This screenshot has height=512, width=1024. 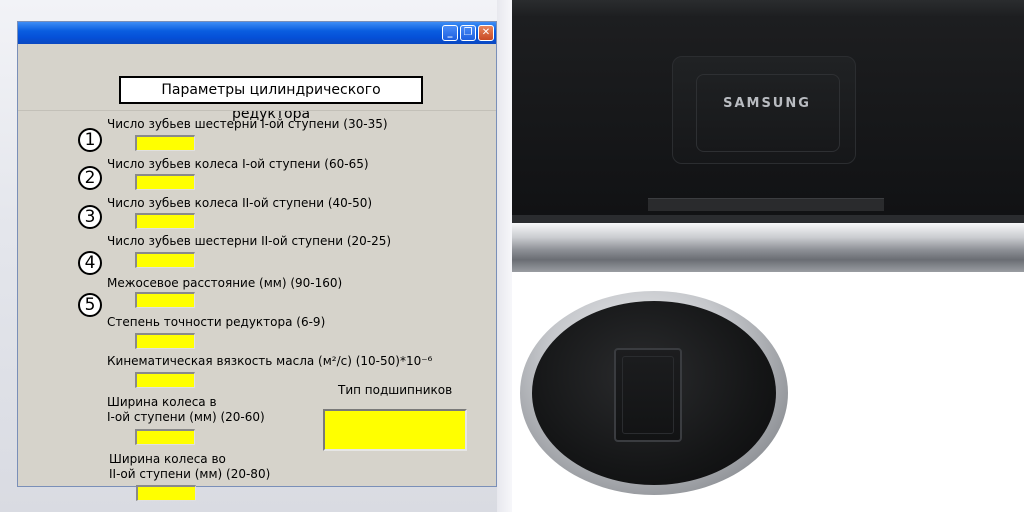 What do you see at coordinates (395, 430) in the screenshot?
I see `input-bearing-type` at bounding box center [395, 430].